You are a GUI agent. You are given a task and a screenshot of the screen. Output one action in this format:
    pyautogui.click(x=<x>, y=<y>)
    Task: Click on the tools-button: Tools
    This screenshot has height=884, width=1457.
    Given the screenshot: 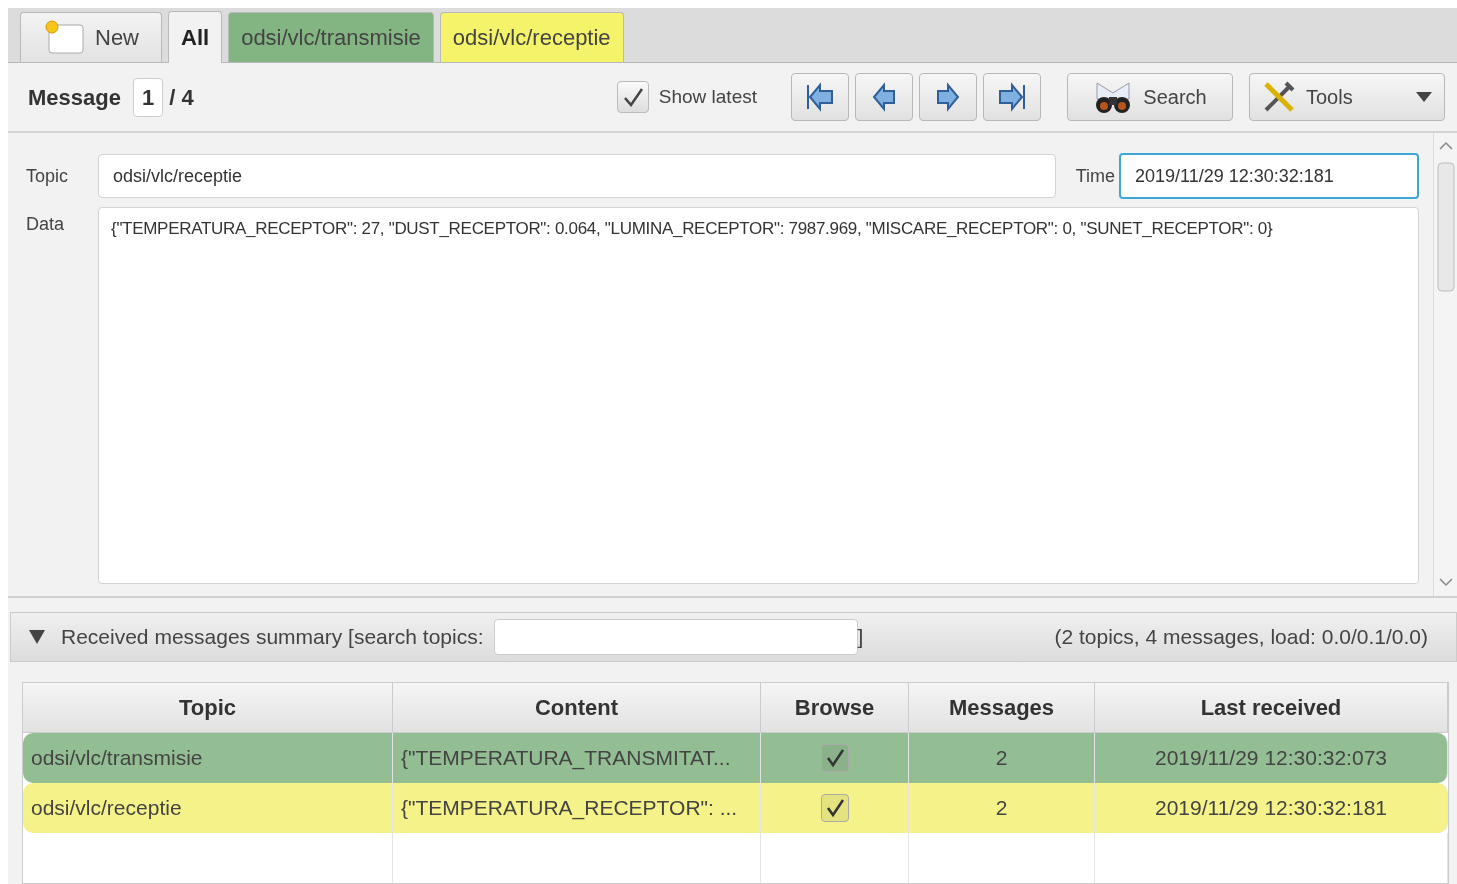 What is the action you would take?
    pyautogui.click(x=1347, y=97)
    